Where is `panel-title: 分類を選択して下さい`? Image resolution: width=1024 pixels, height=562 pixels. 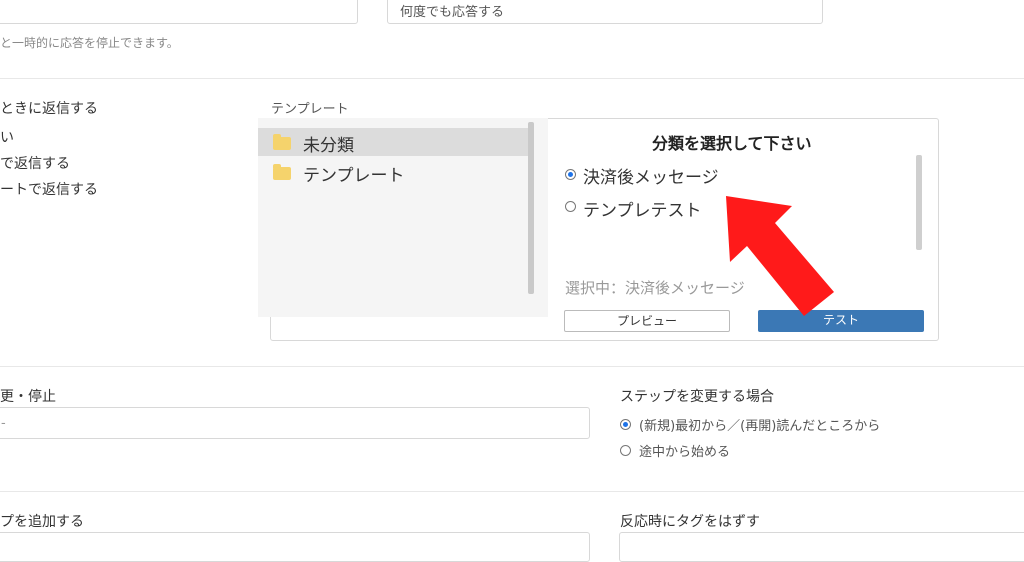
panel-title: 分類を選択して下さい is located at coordinates (732, 143).